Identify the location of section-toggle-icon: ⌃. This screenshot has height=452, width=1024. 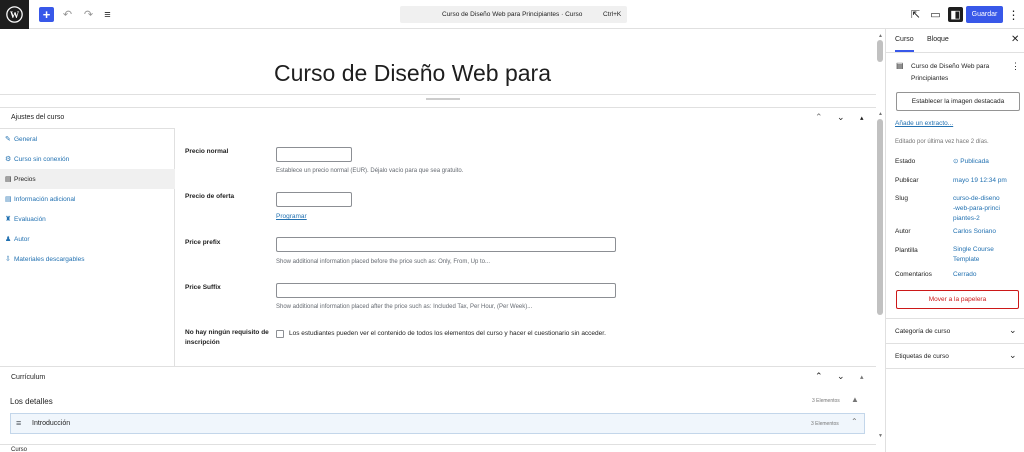
(854, 421).